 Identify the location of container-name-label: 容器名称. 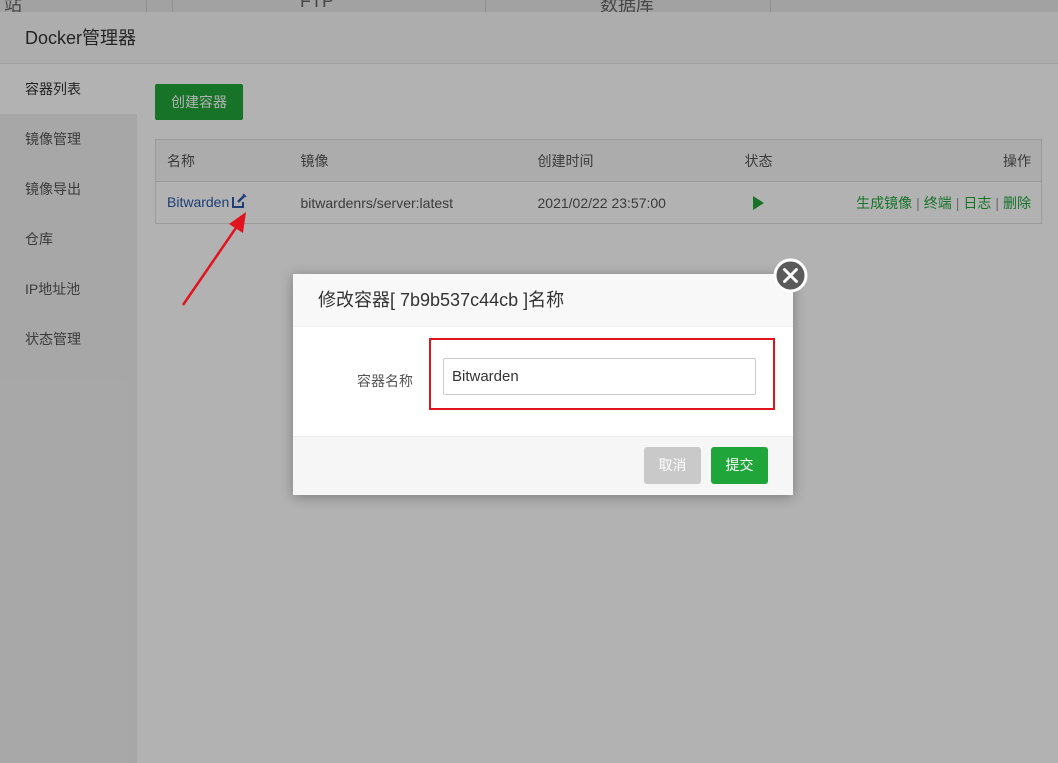
(385, 381).